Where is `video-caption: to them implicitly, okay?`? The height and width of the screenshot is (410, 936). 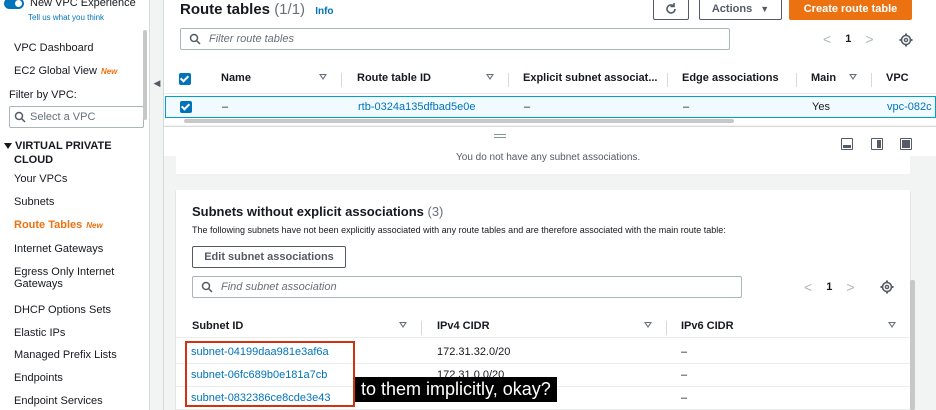 video-caption: to them implicitly, okay? is located at coordinates (456, 389).